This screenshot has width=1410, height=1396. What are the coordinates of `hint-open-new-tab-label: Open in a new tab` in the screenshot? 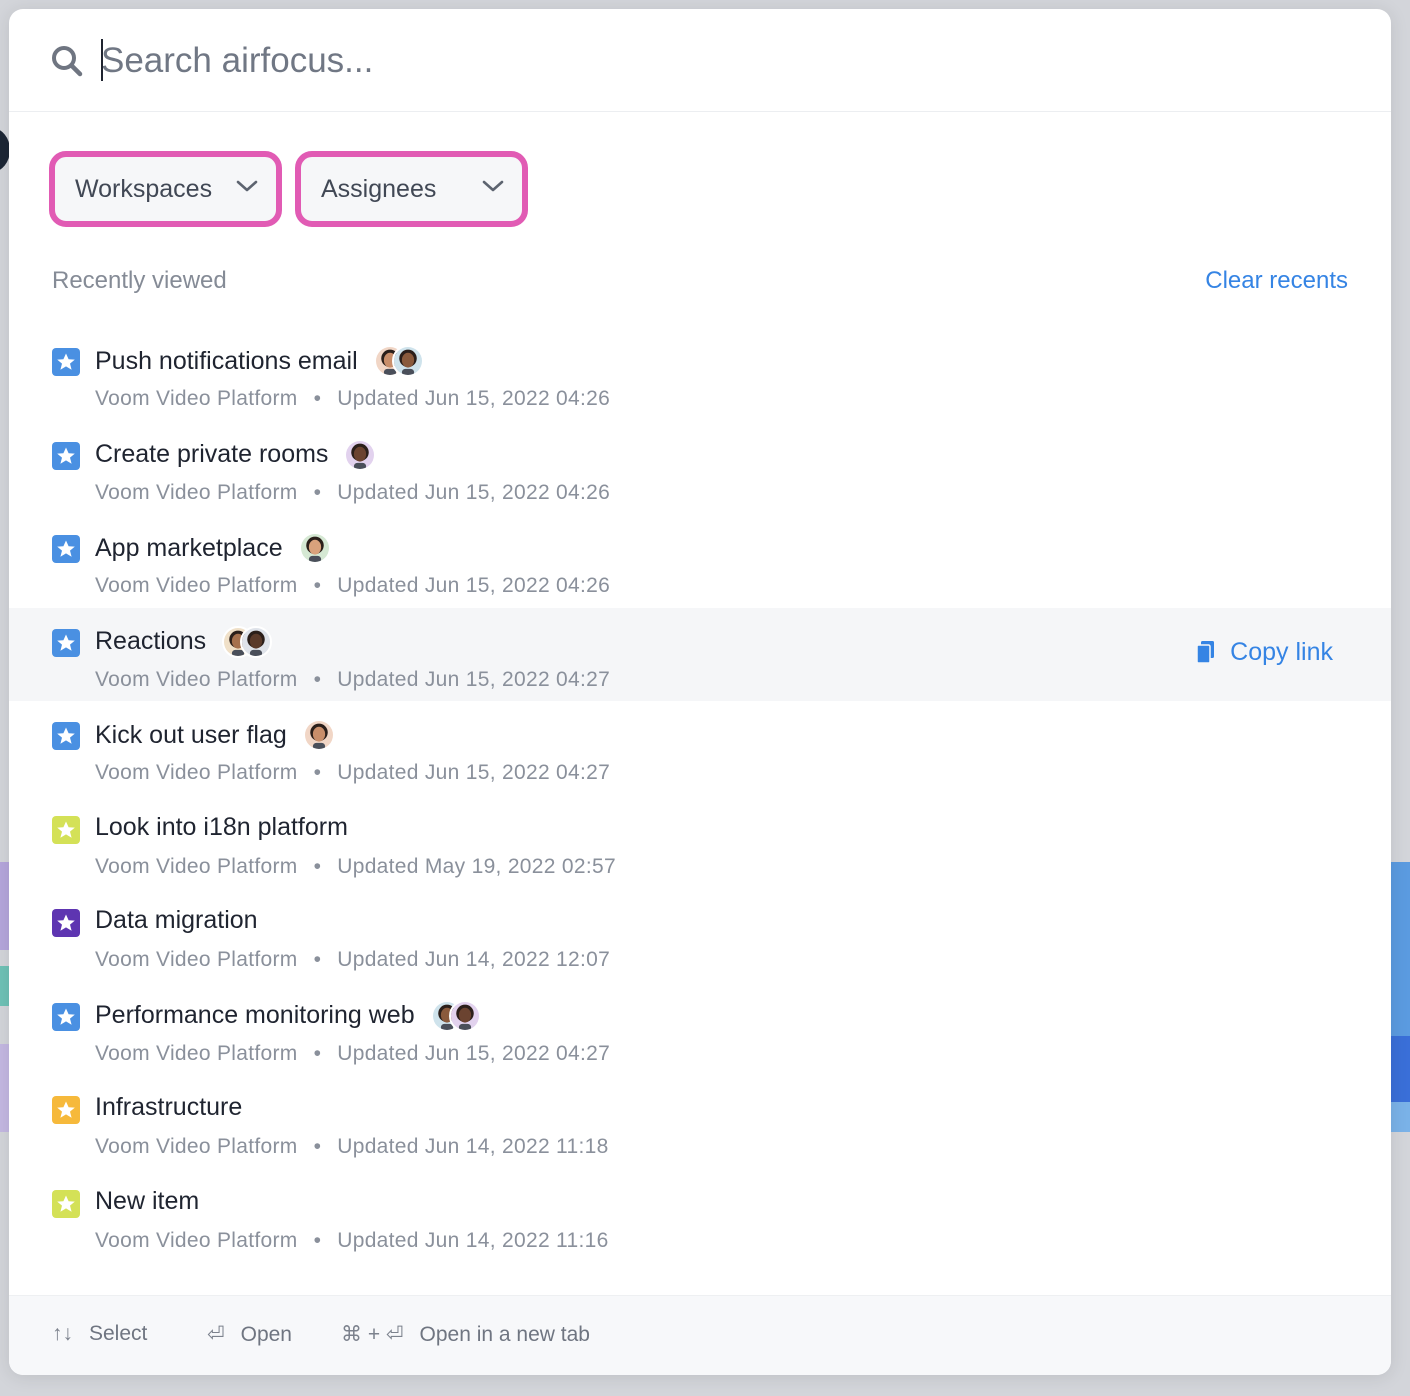 It's located at (504, 1334).